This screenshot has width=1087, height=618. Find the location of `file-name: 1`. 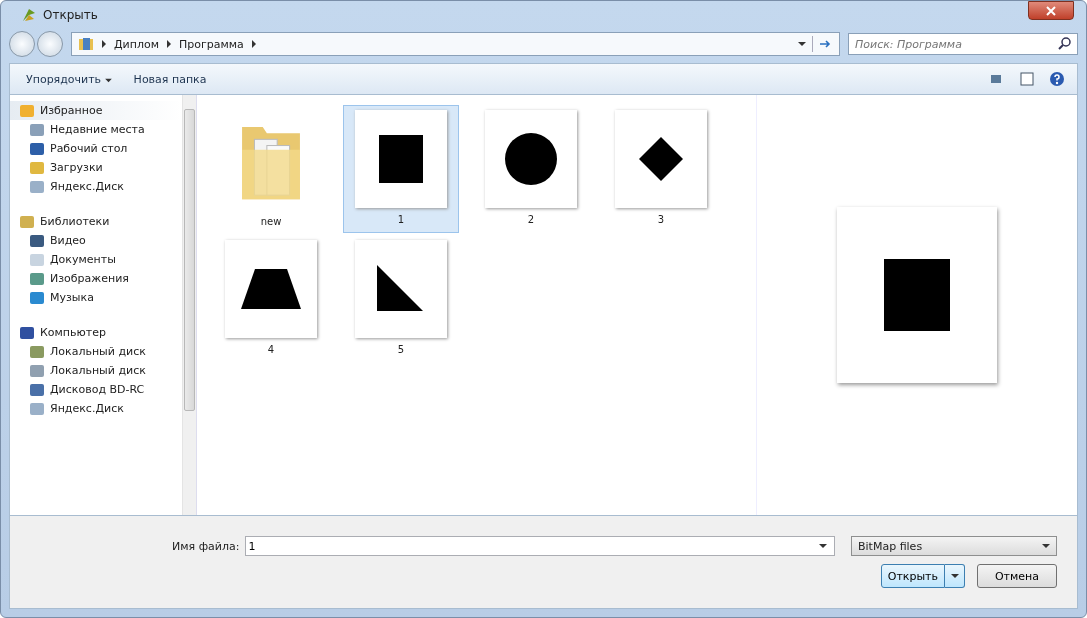

file-name: 1 is located at coordinates (401, 219).